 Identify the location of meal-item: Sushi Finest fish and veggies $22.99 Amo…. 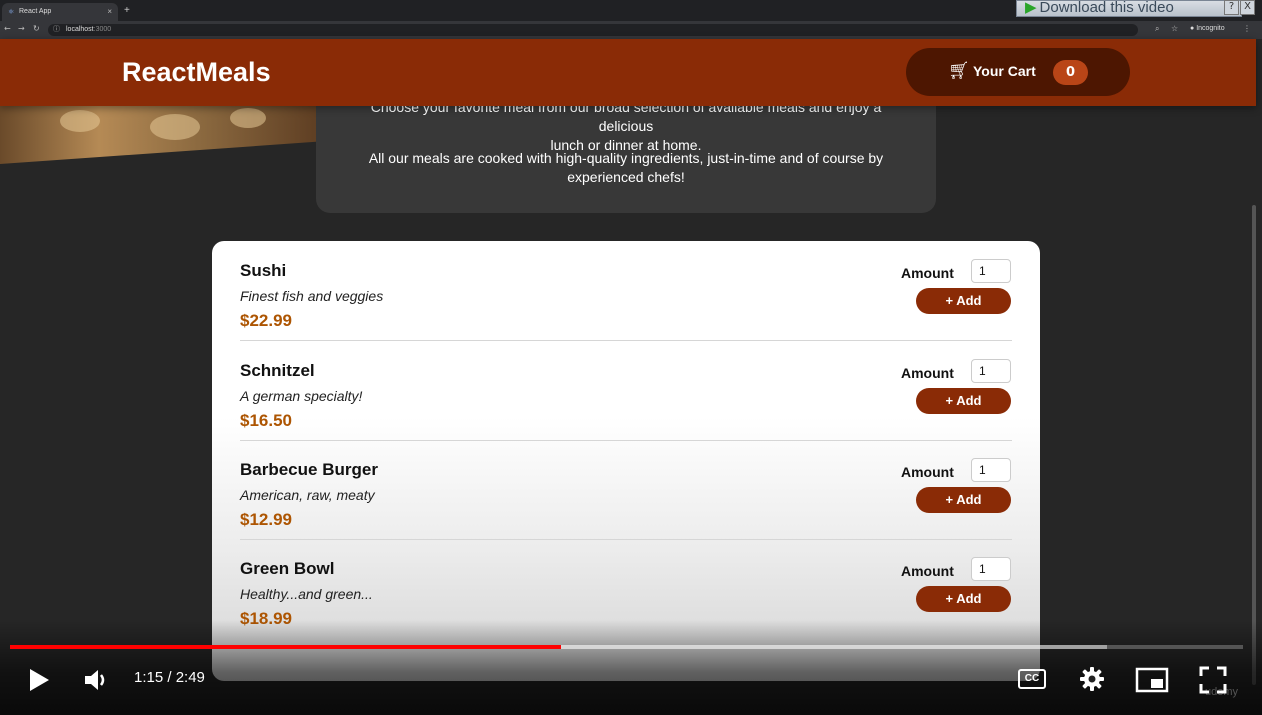
(626, 291).